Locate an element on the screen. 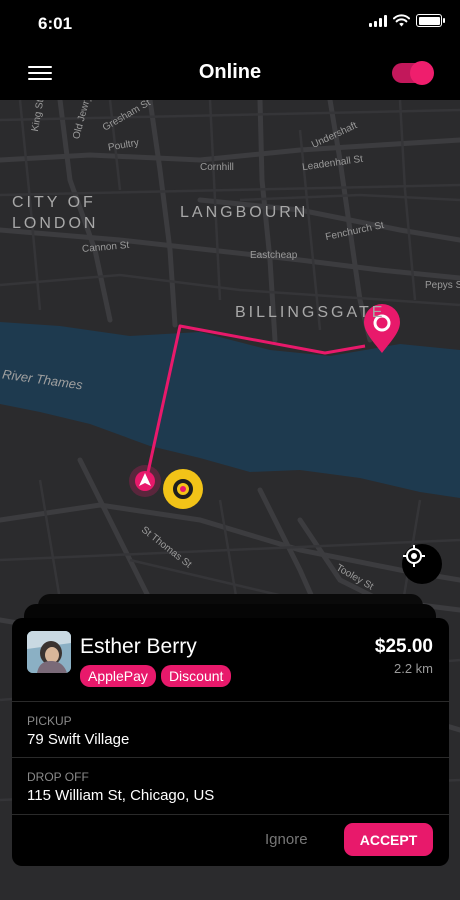  locate-me-button is located at coordinates (422, 564).